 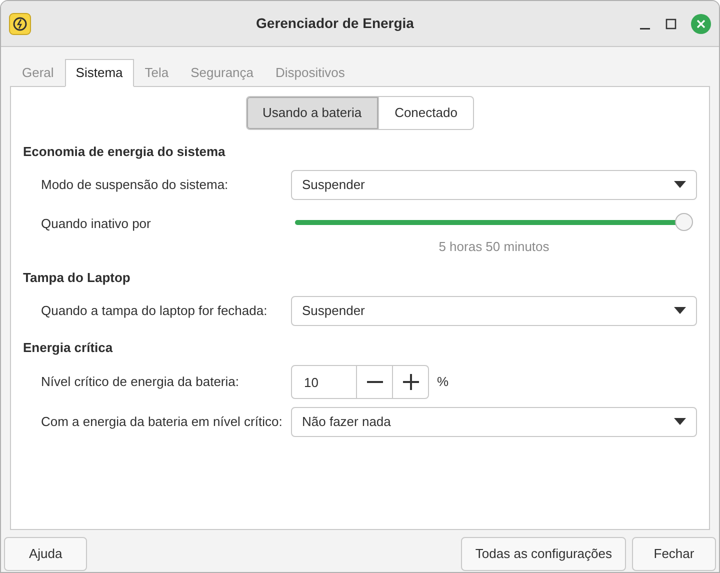 I want to click on section-heading: Economia de energia do sistema, so click(x=124, y=152).